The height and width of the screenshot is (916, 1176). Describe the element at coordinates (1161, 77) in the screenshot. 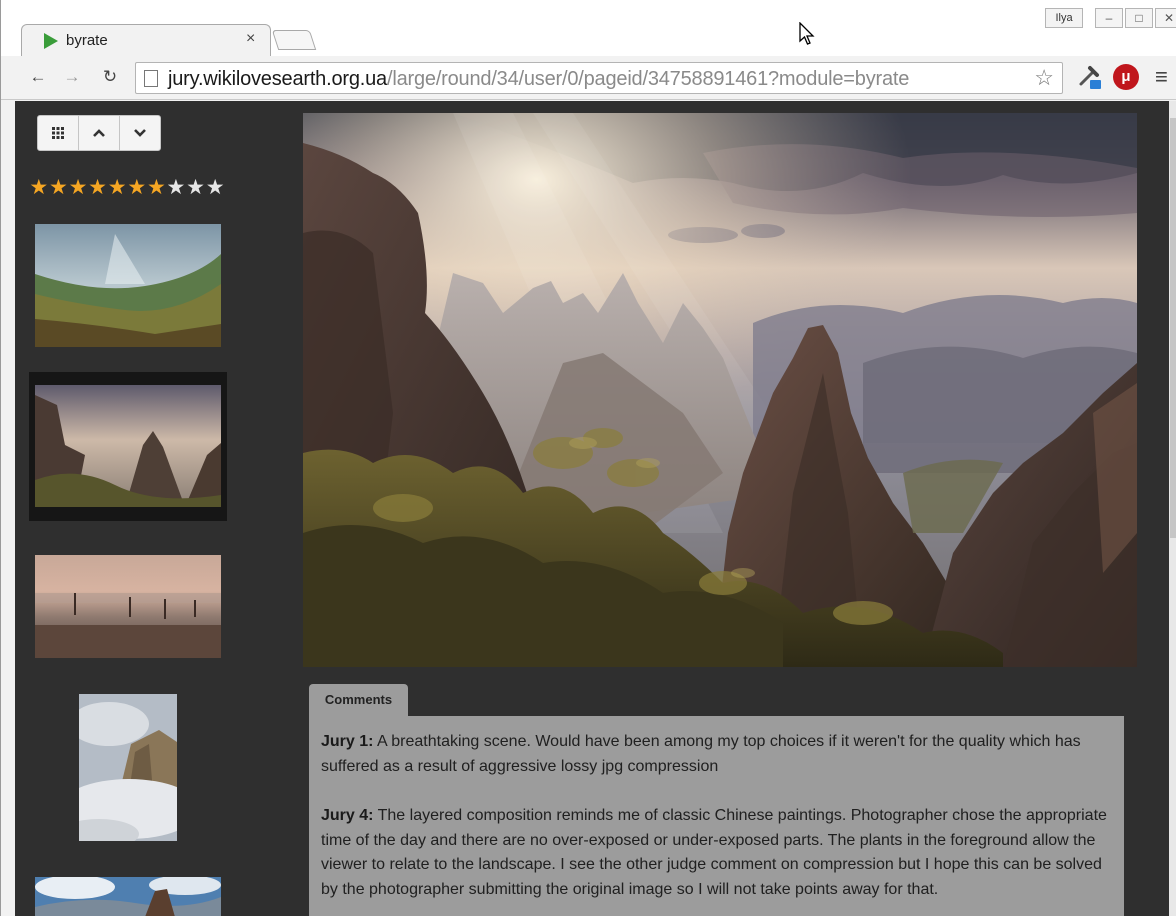

I see `browser-menu-icon: ≡` at that location.